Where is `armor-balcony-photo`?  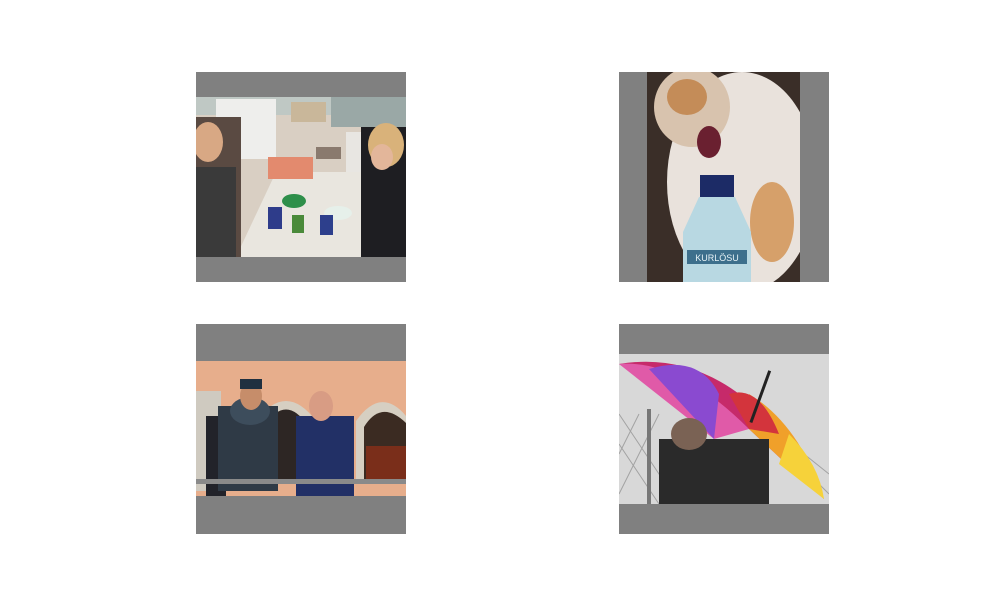 armor-balcony-photo is located at coordinates (301, 428).